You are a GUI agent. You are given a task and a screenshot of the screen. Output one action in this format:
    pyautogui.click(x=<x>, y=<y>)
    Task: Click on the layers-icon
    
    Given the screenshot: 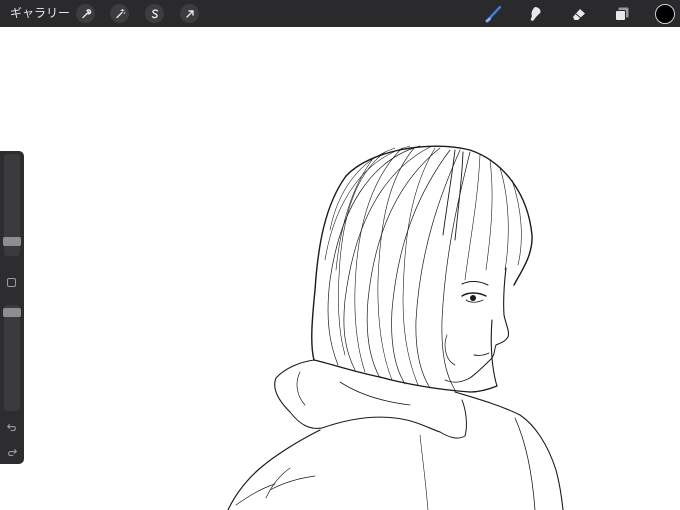 What is the action you would take?
    pyautogui.click(x=622, y=14)
    